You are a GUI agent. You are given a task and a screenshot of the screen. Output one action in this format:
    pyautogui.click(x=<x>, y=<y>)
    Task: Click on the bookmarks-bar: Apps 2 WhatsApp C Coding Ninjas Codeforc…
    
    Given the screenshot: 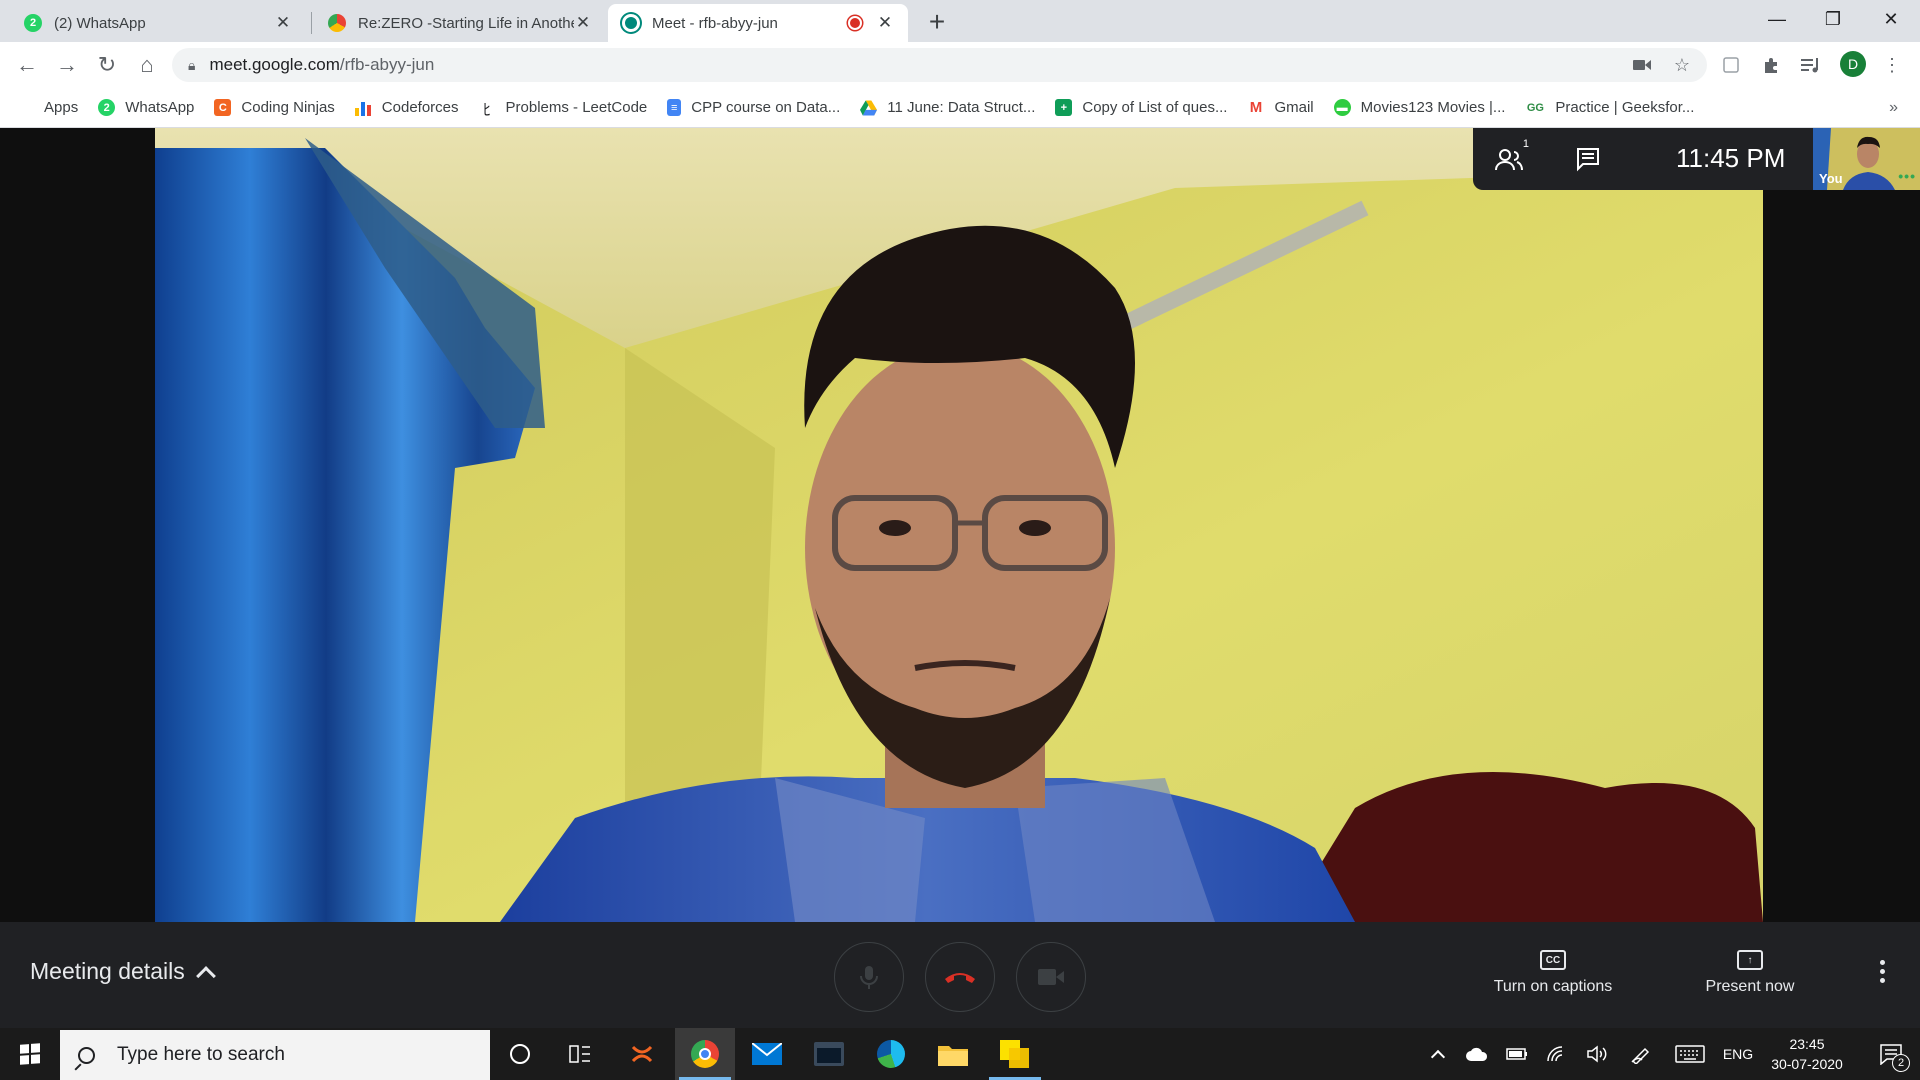 What is the action you would take?
    pyautogui.click(x=960, y=108)
    